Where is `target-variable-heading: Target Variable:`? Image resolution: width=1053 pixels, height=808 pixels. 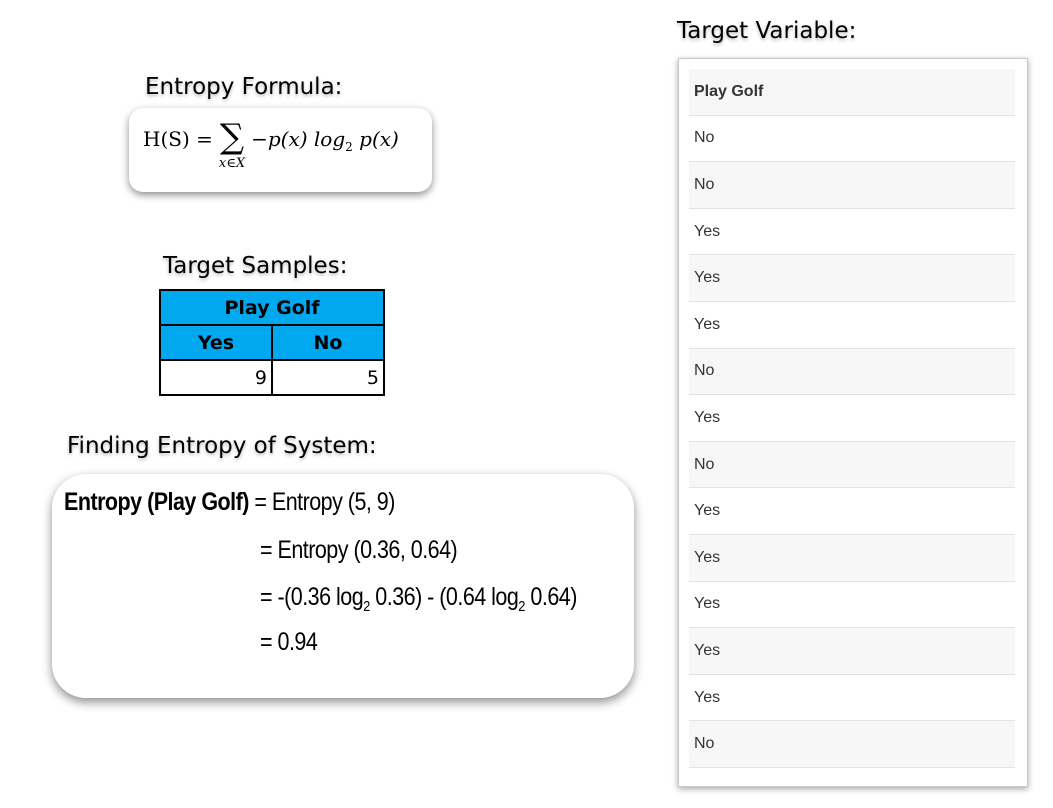
target-variable-heading: Target Variable: is located at coordinates (767, 31).